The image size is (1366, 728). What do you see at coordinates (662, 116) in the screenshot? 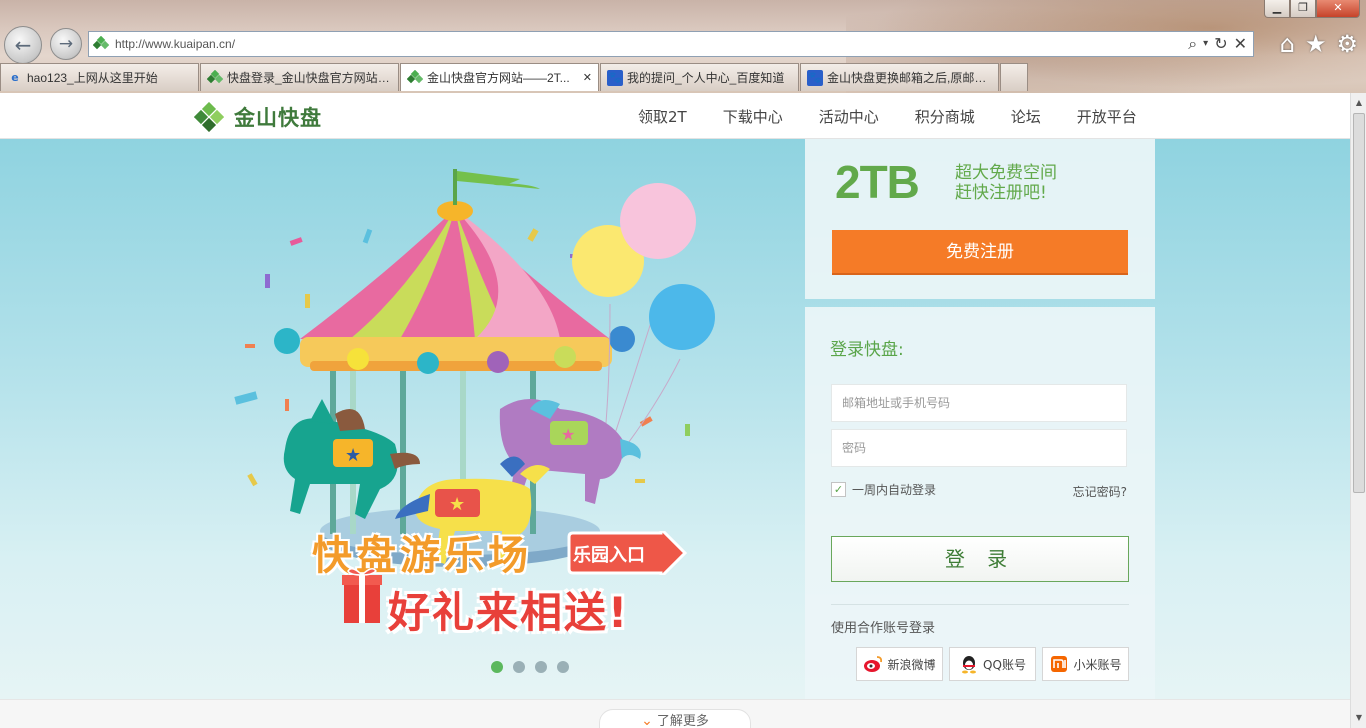
I see `nav-claim-2t: 领取2T` at bounding box center [662, 116].